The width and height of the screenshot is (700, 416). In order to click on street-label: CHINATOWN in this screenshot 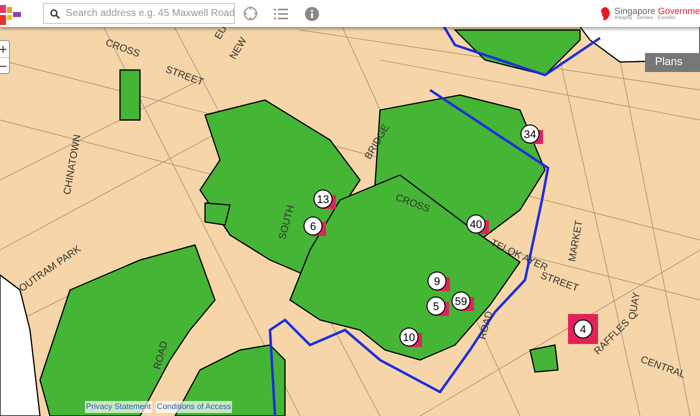, I will do `click(73, 165)`.